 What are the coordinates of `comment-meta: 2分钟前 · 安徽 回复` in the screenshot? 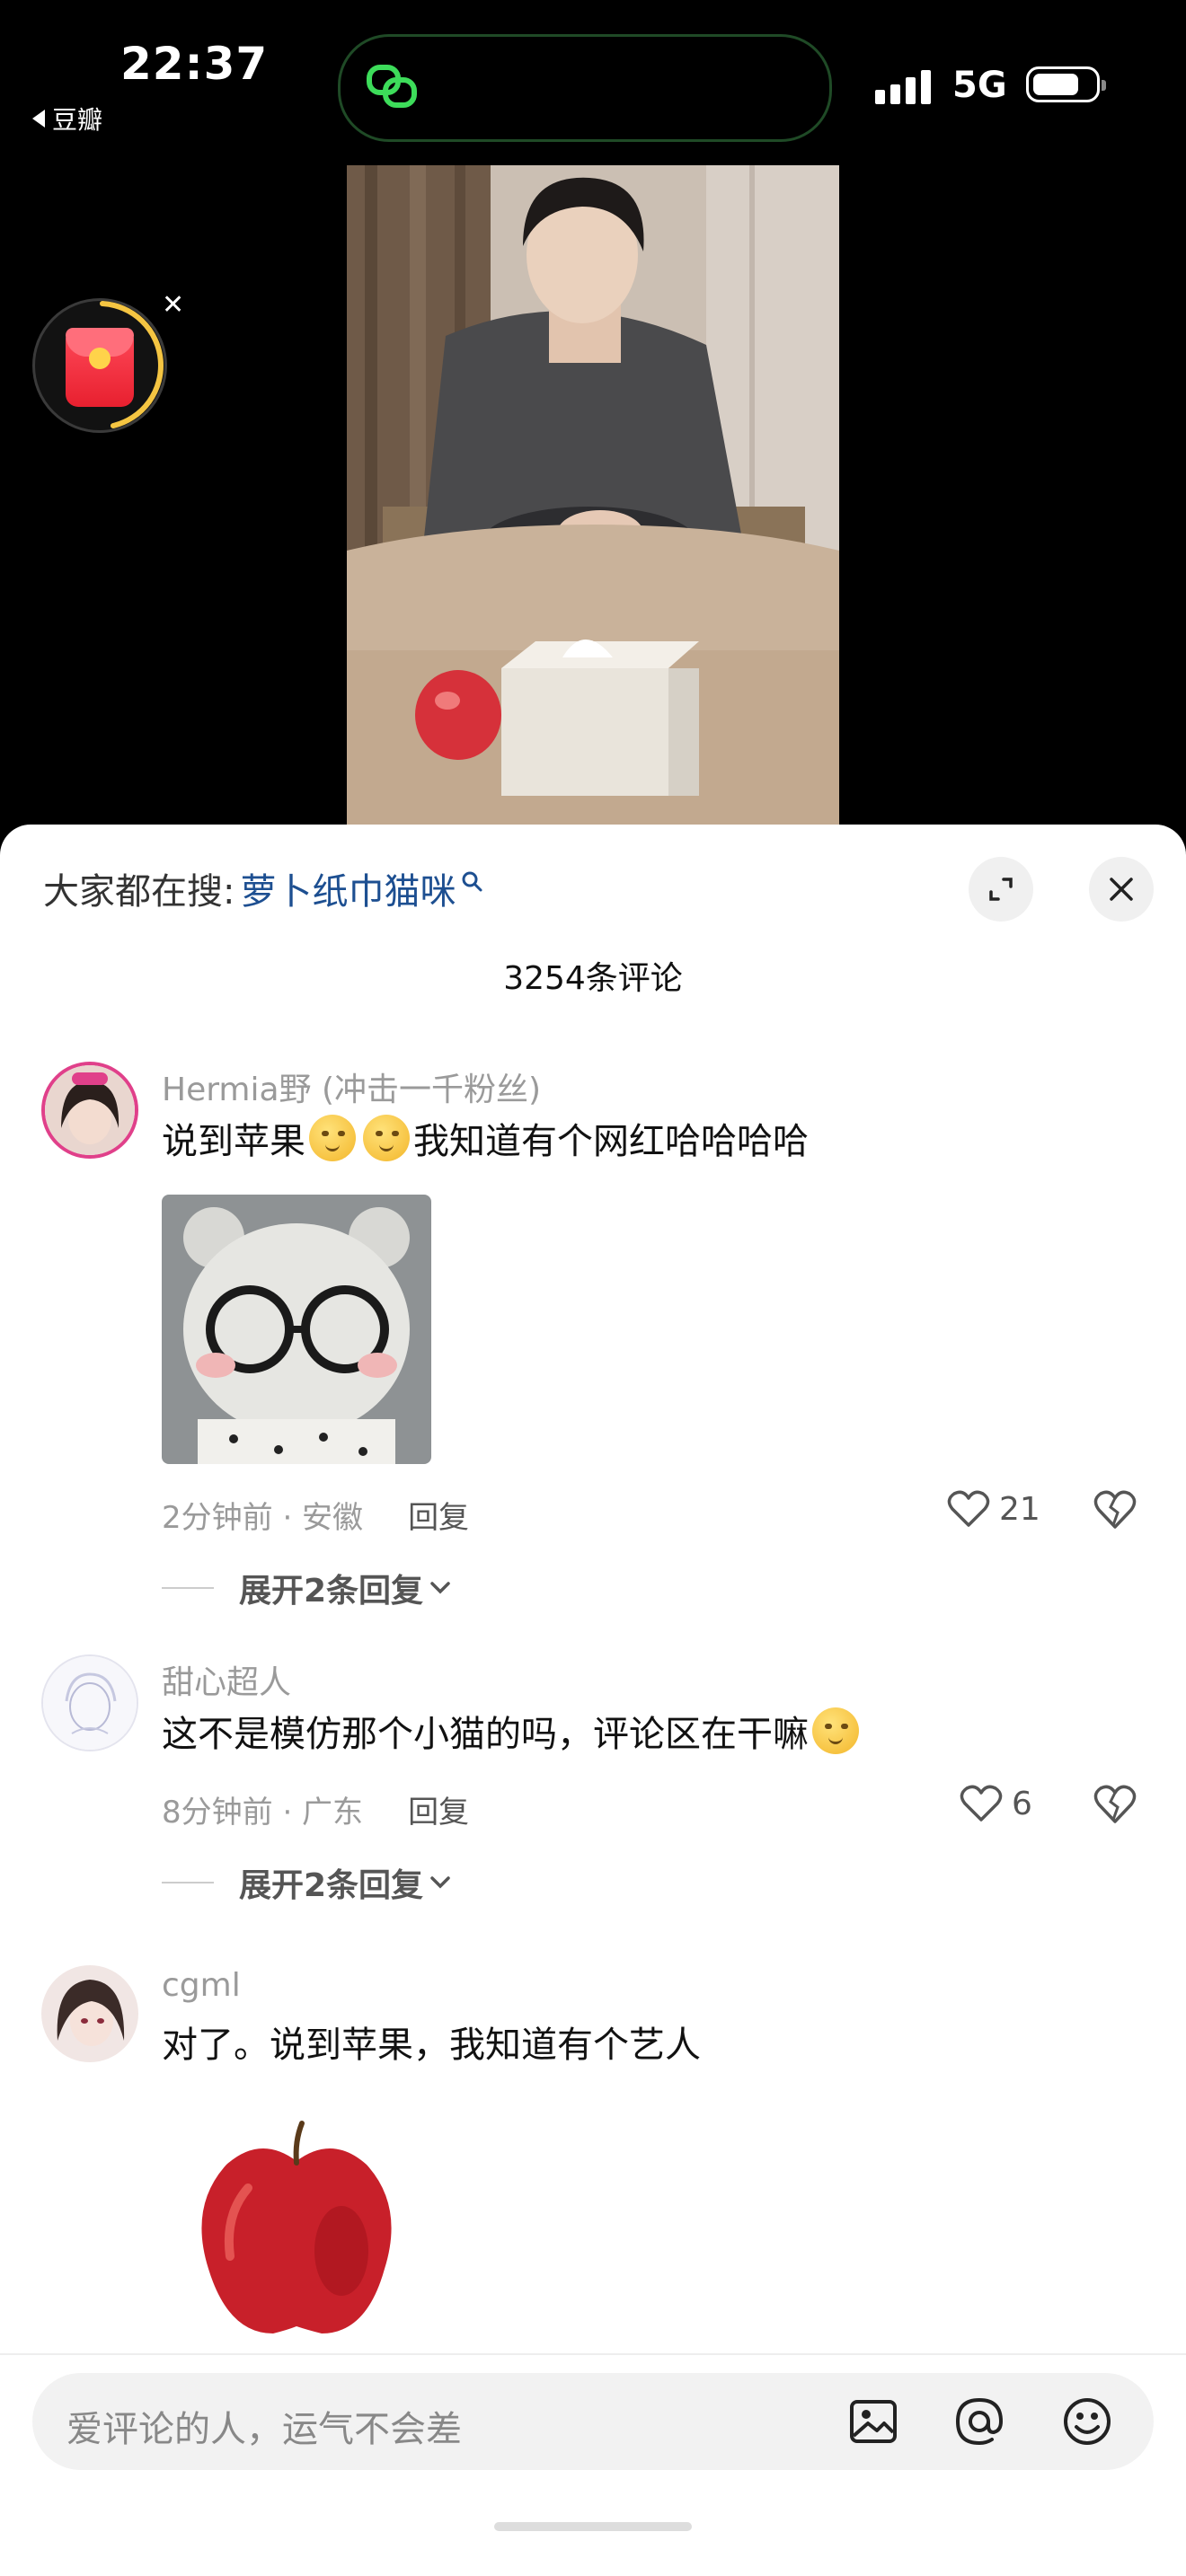 It's located at (315, 1515).